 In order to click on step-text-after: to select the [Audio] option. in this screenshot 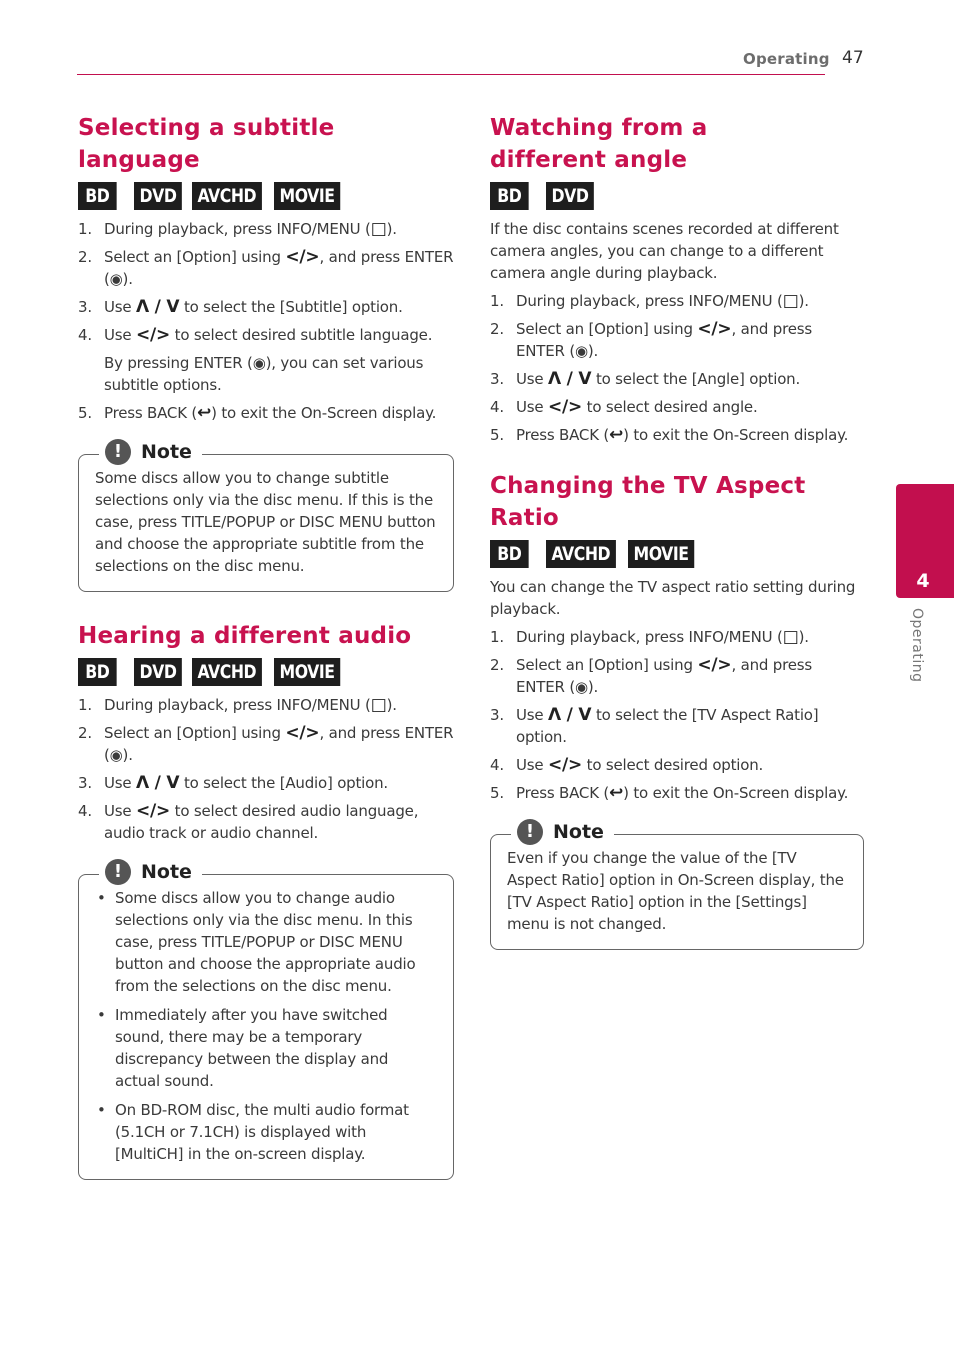, I will do `click(283, 783)`.